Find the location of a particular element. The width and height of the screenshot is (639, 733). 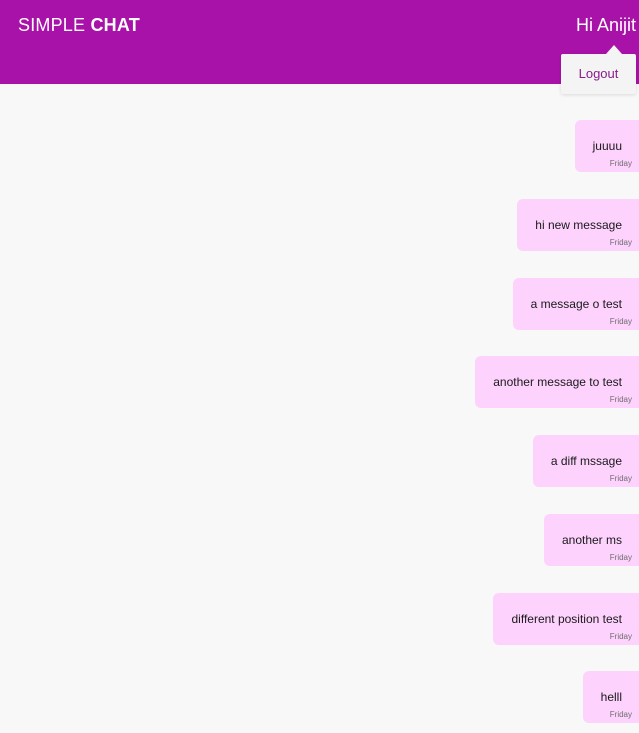

message-bubble: different position test Friday is located at coordinates (566, 619).